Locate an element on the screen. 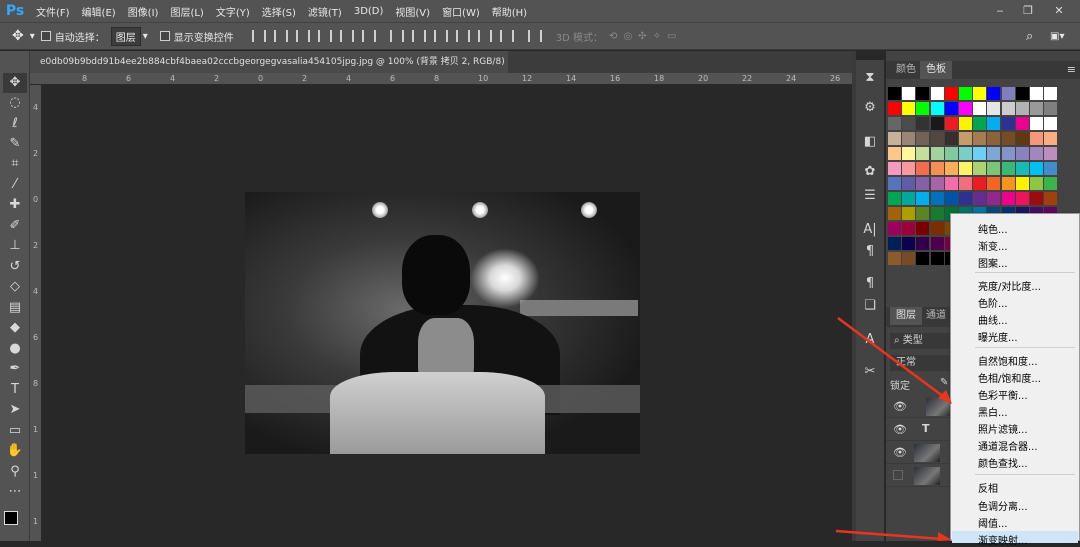 The height and width of the screenshot is (547, 1080). align-right-icon is located at coordinates (368, 36).